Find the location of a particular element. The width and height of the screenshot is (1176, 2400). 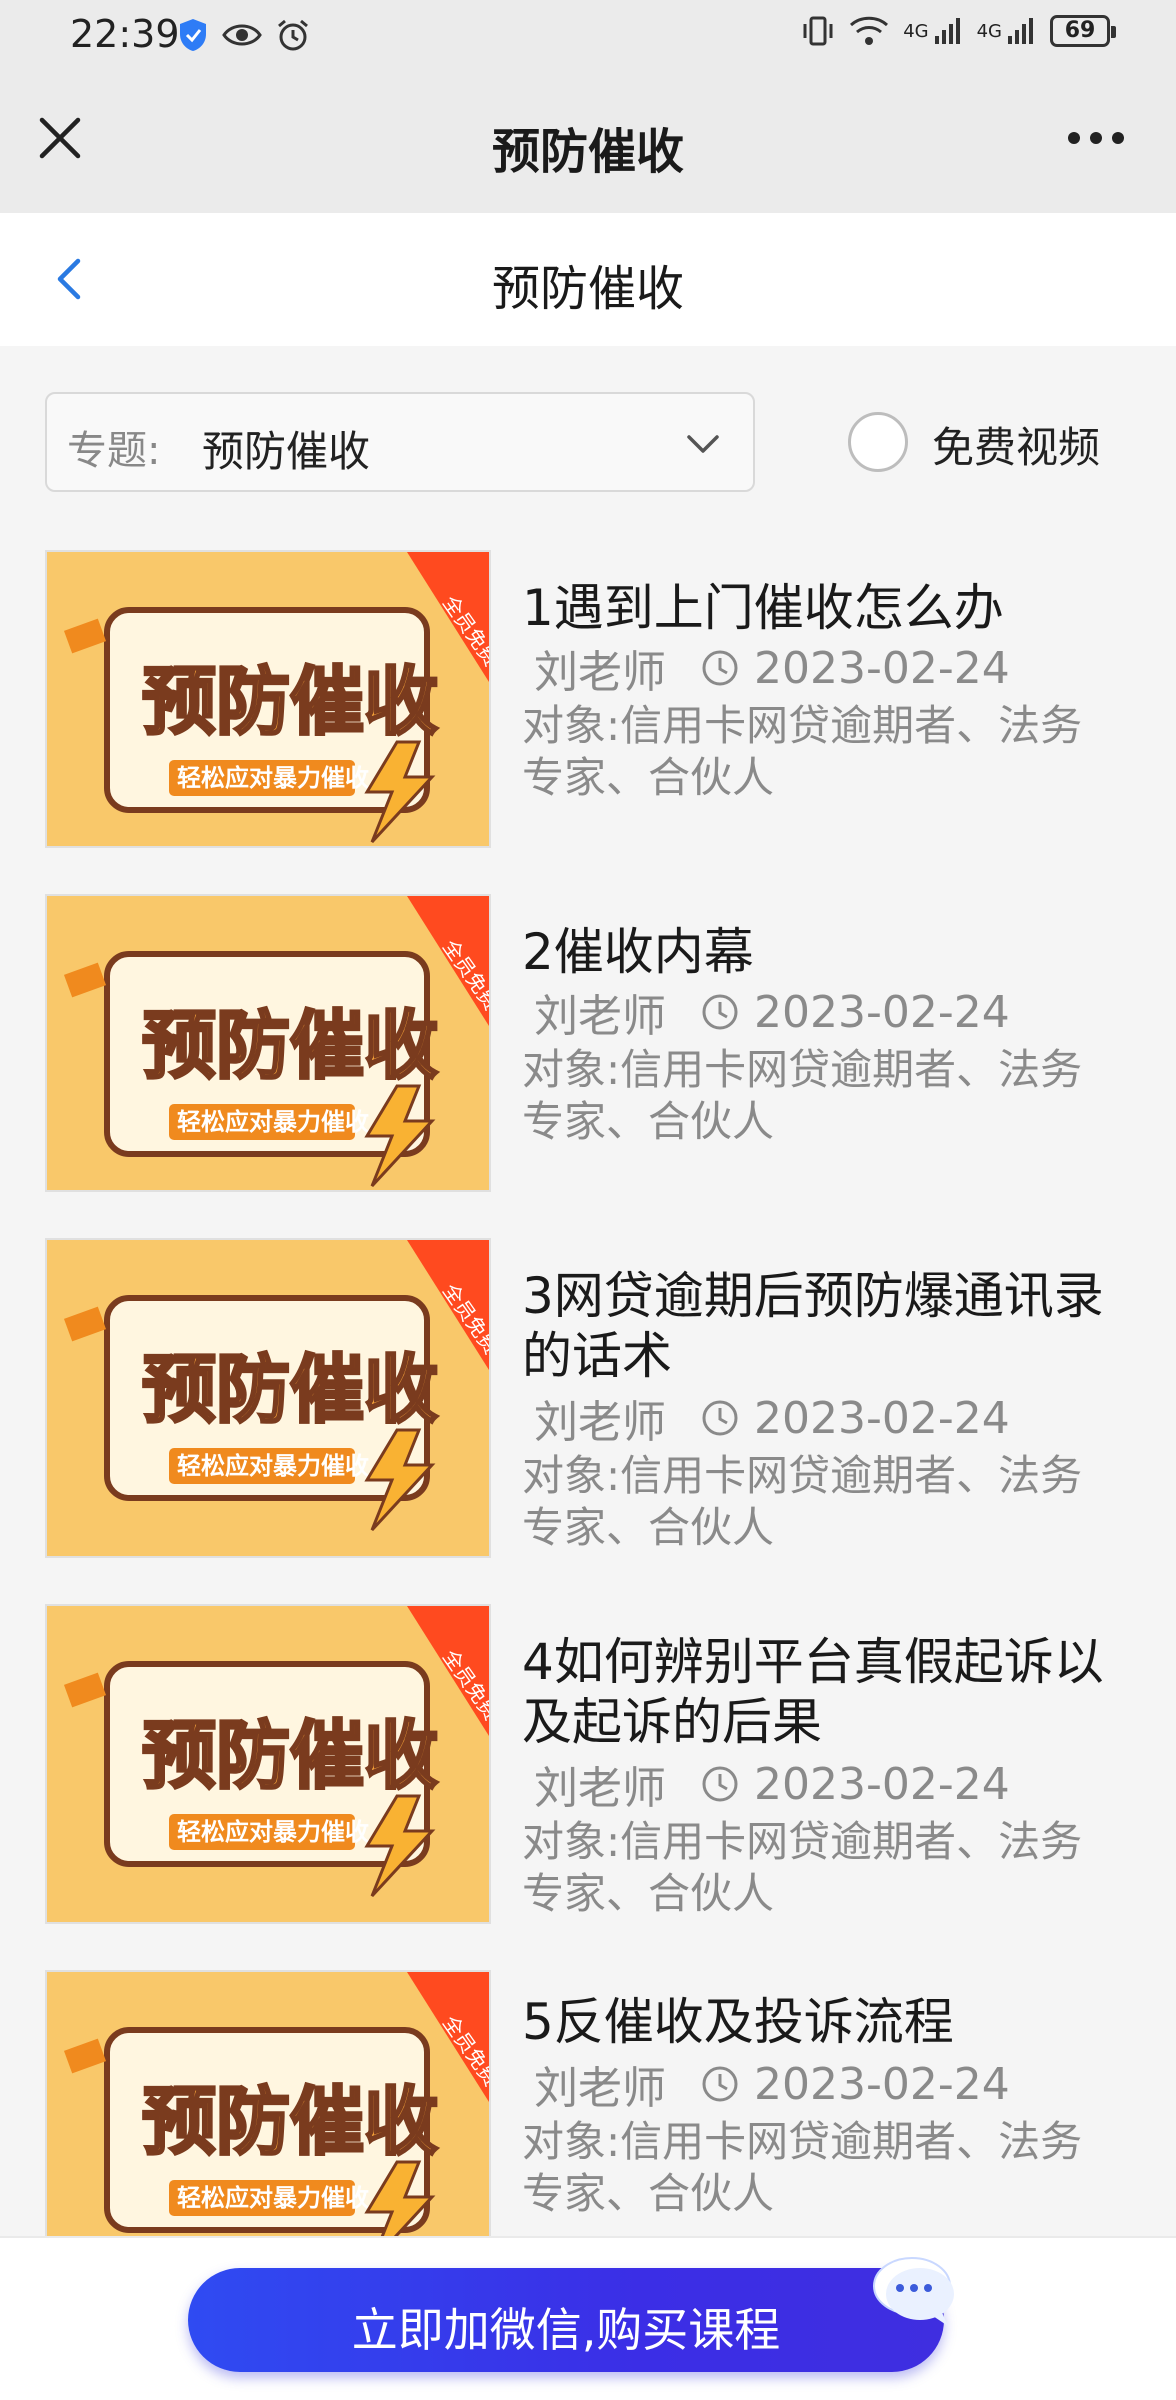

page-title: 预防催收 is located at coordinates (587, 289).